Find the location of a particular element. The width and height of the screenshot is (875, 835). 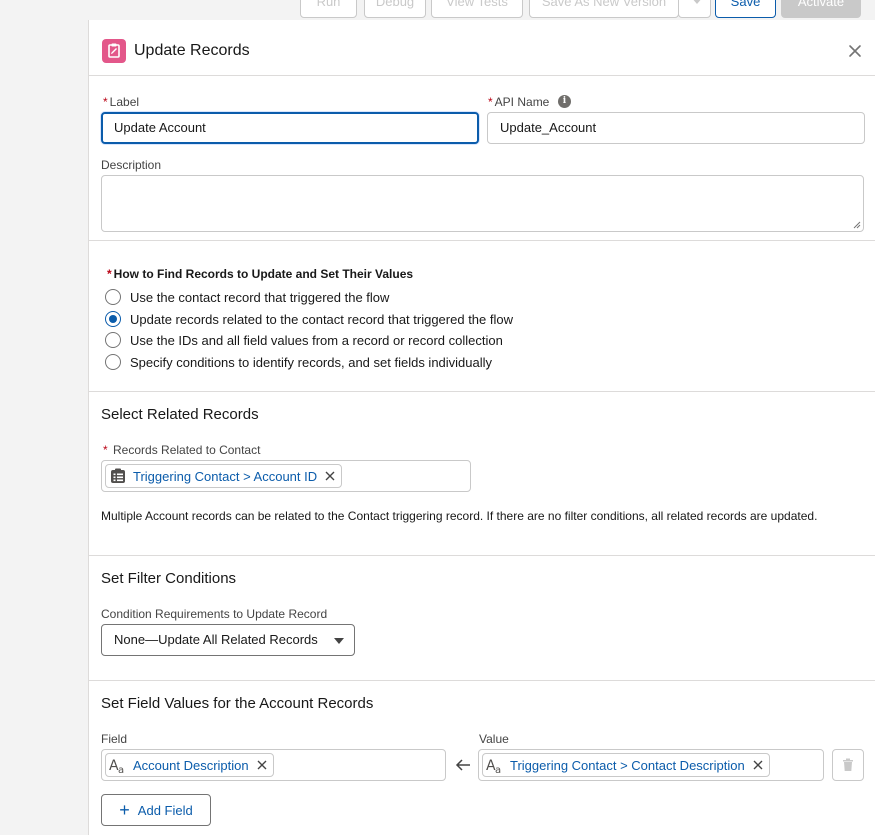

set-filter-conditions-title: Set Filter Conditions is located at coordinates (169, 578).